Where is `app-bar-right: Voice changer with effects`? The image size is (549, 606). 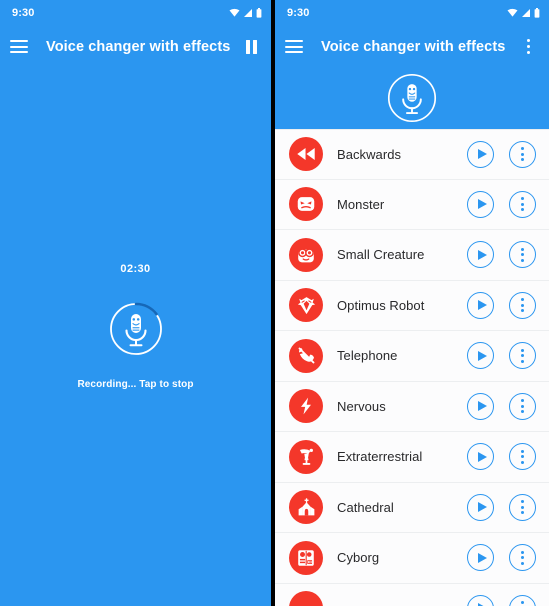
app-bar-right: Voice changer with effects is located at coordinates (412, 46).